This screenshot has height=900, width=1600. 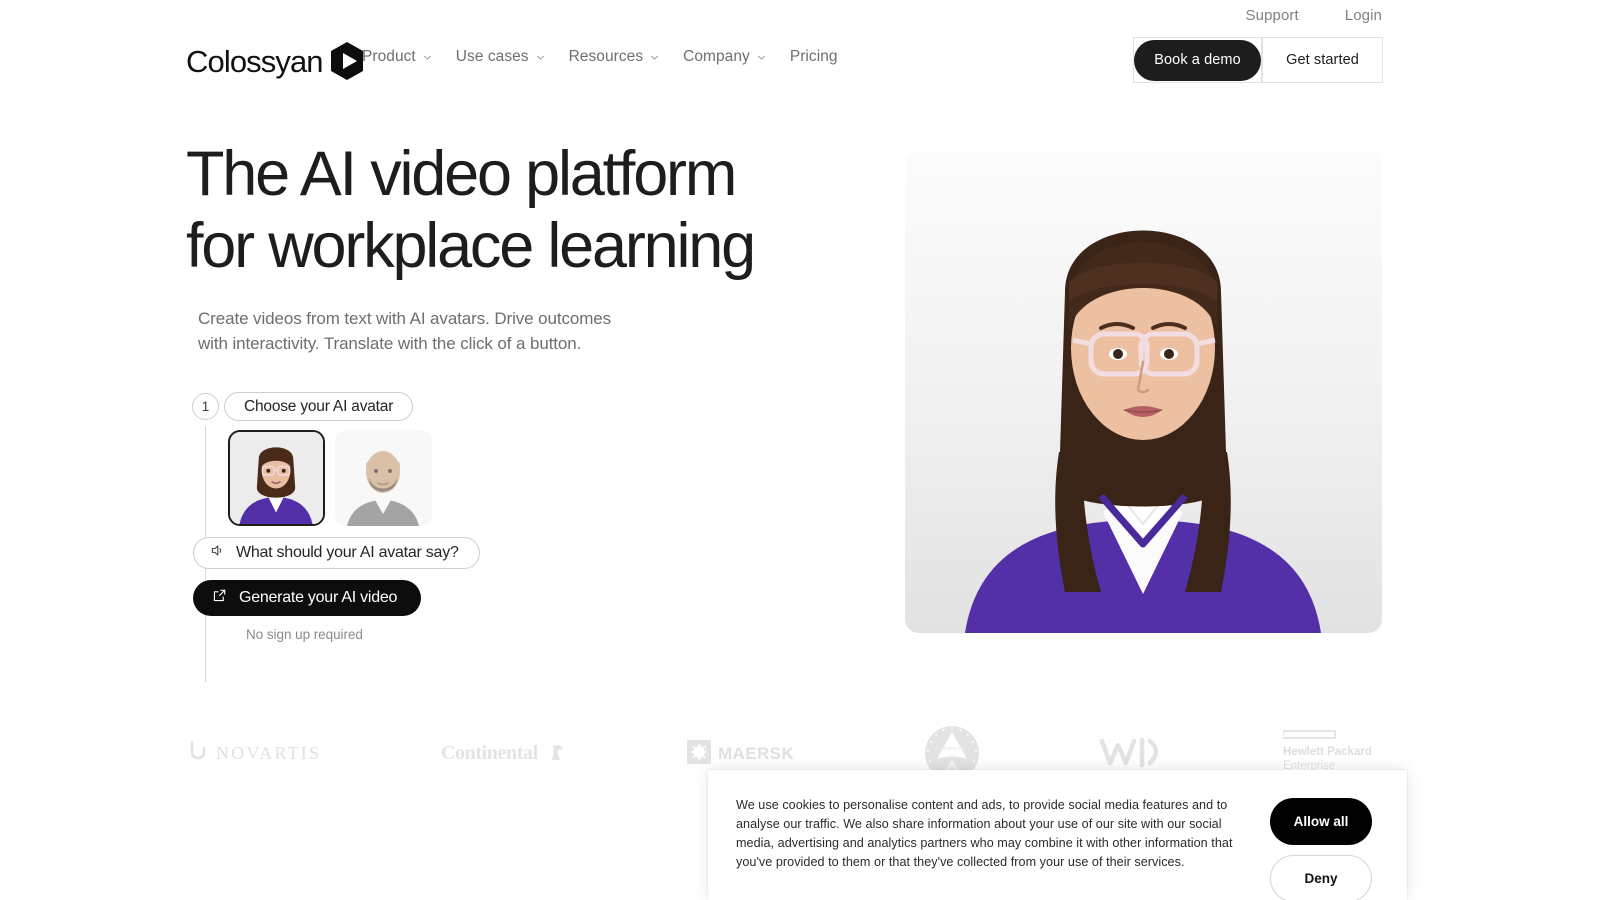 I want to click on headline-line-2: for workplace learning, so click(x=471, y=246).